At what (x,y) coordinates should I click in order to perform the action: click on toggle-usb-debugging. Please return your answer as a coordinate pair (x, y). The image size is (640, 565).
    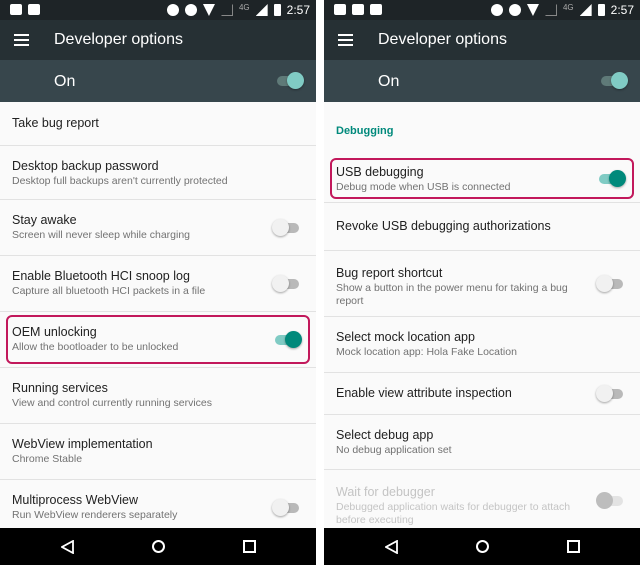
    Looking at the image, I should click on (611, 179).